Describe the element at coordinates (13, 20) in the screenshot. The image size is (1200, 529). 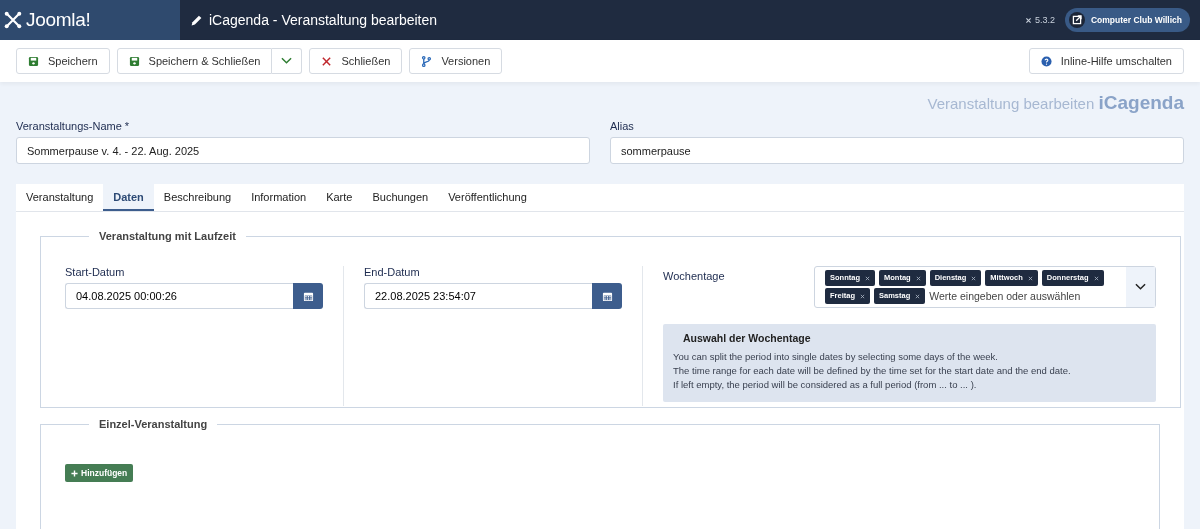
I see `joomla-logo-icon` at that location.